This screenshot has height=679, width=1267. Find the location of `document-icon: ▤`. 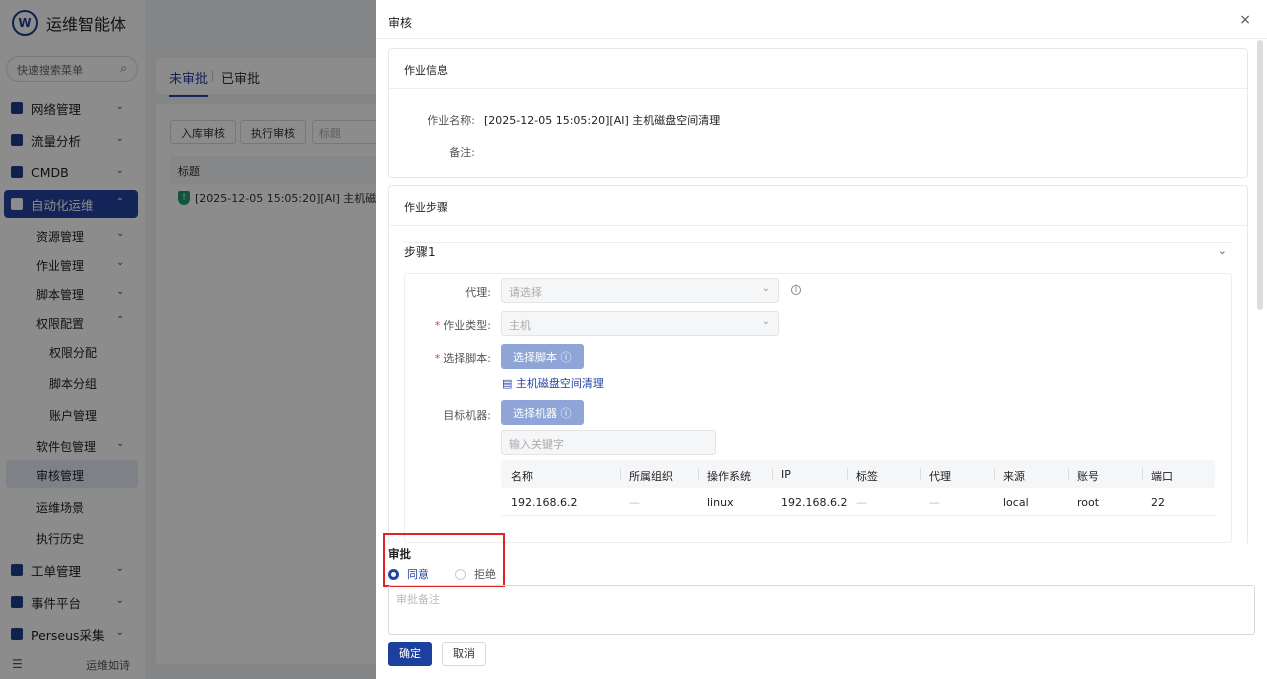

document-icon: ▤ is located at coordinates (507, 383).